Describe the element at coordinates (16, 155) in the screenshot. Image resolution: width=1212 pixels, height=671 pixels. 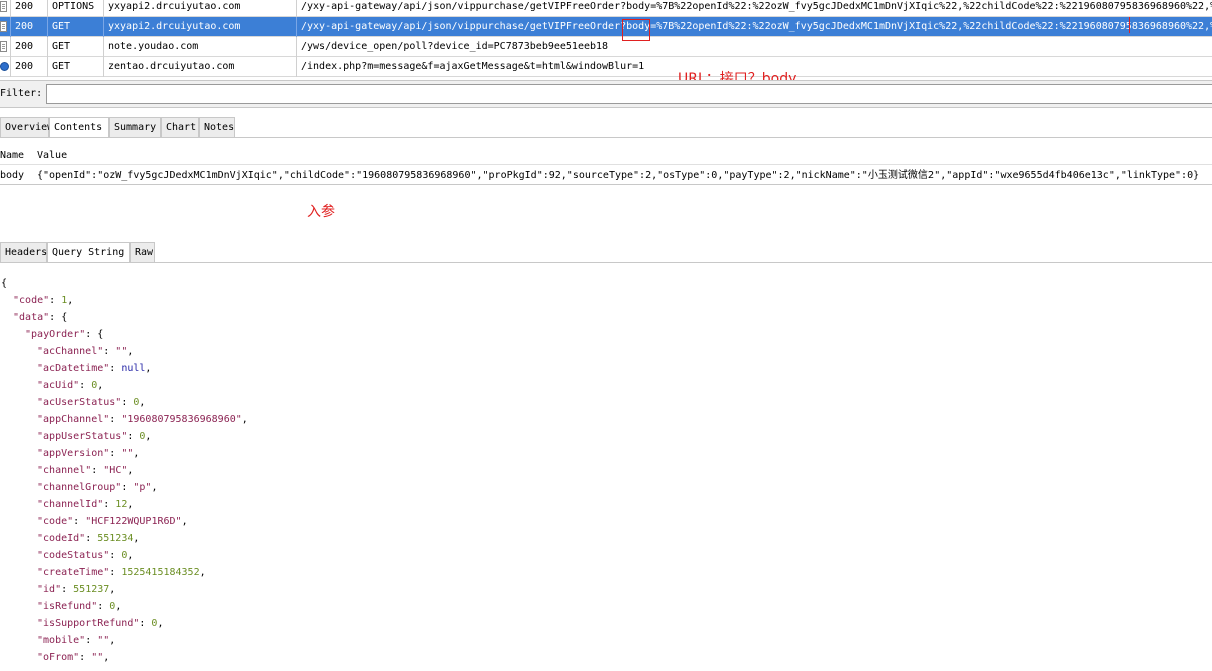
I see `name-column-header: Name` at that location.